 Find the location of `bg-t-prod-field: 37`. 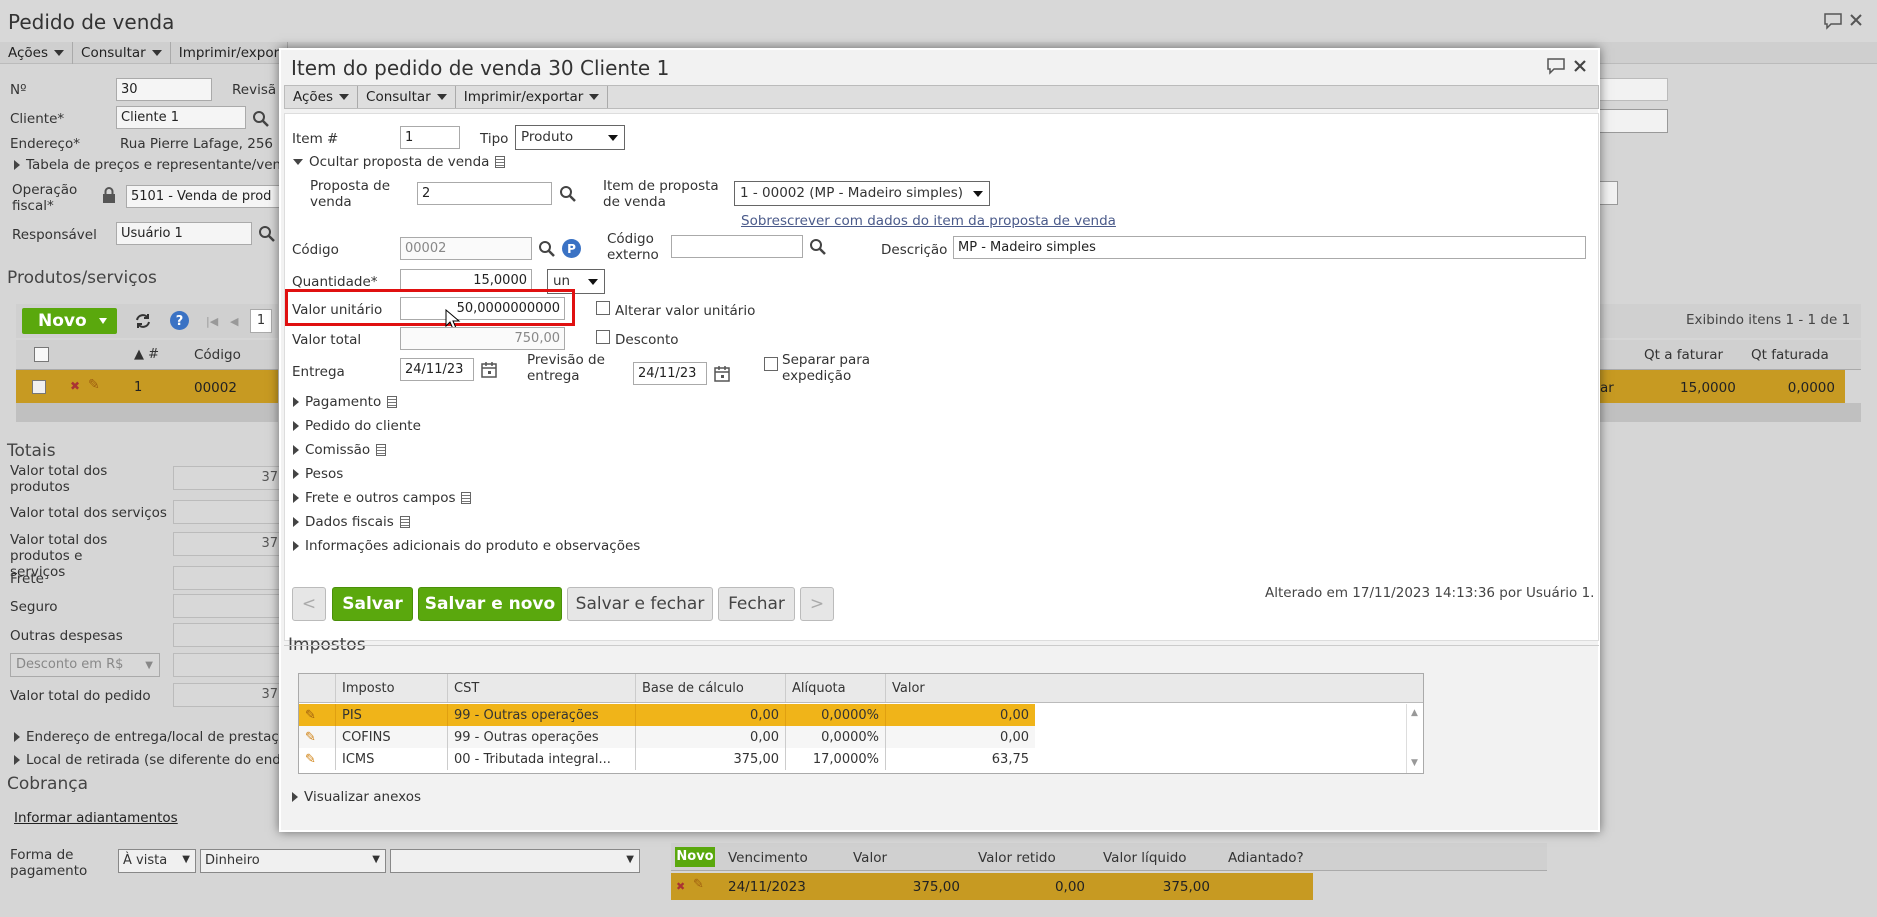

bg-t-prod-field: 37 is located at coordinates (228, 478).